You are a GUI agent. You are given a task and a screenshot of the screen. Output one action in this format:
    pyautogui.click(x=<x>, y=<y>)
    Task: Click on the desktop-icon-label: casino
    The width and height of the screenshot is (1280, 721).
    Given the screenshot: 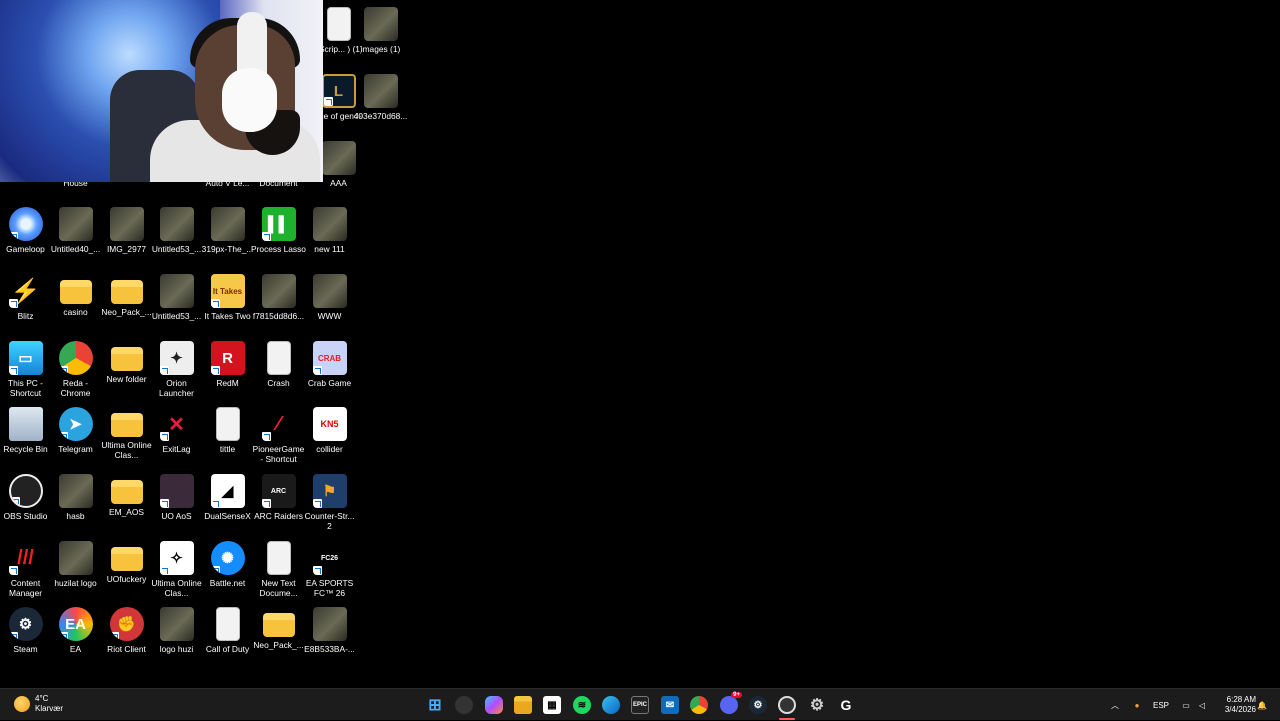 What is the action you would take?
    pyautogui.click(x=75, y=312)
    